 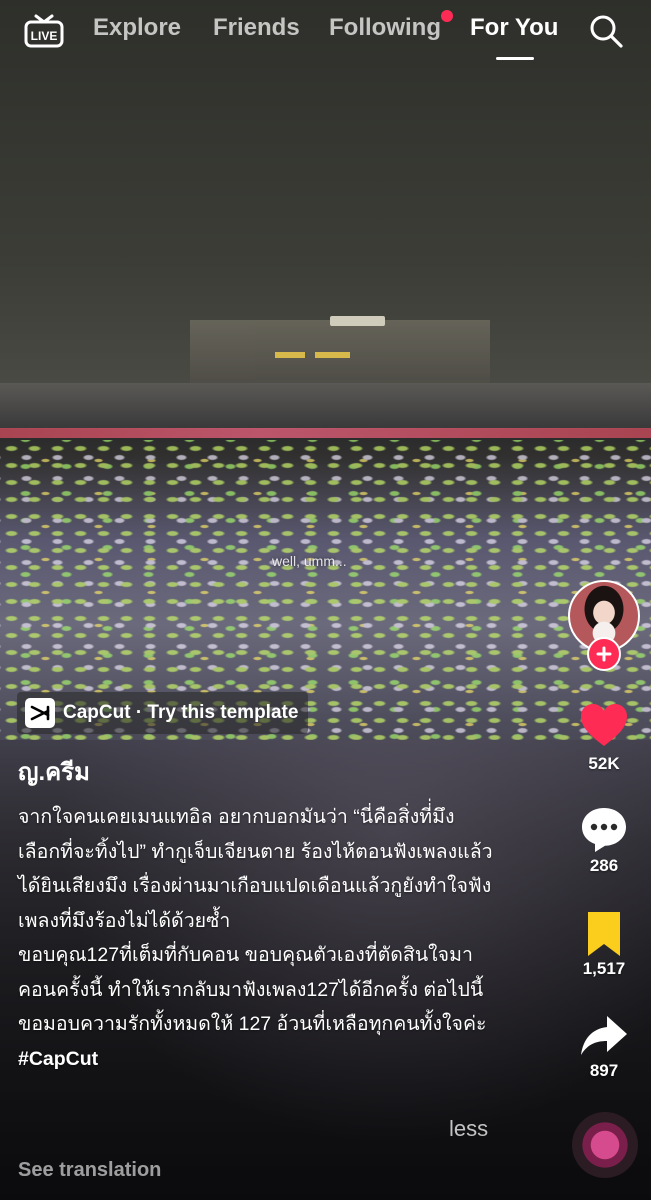 I want to click on creator-username: ญ.ครีม, so click(x=54, y=771).